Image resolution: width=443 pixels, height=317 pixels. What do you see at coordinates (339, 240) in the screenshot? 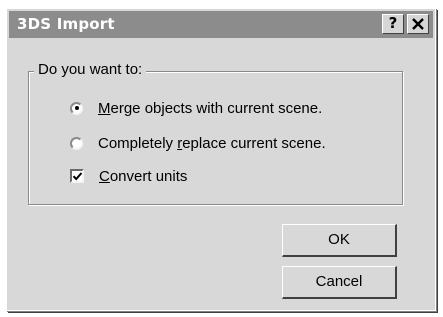
I see `ok-button: OK` at bounding box center [339, 240].